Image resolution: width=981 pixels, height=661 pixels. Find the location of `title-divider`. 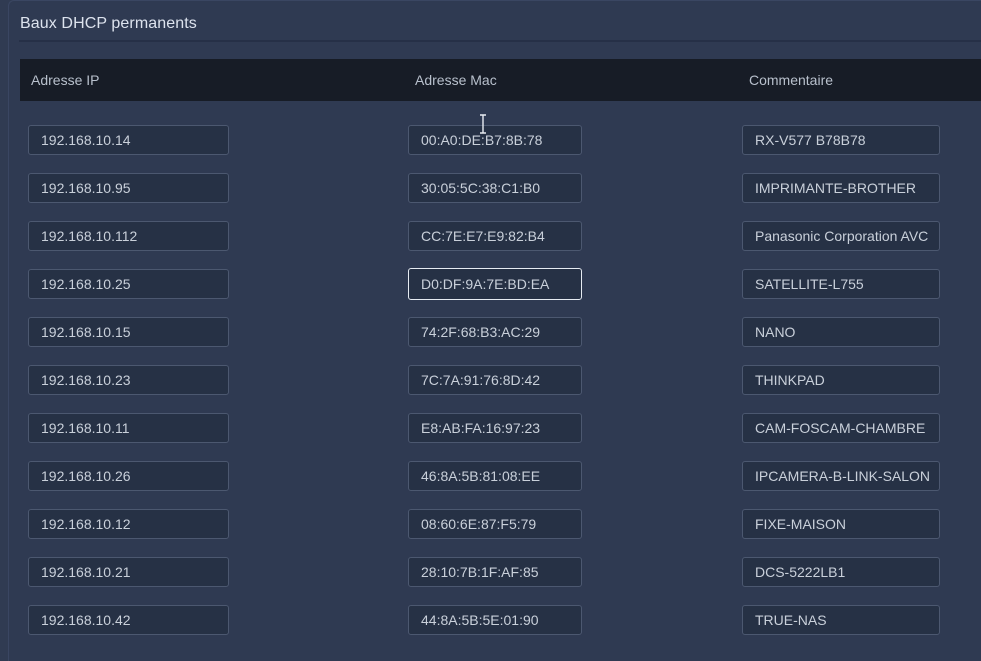

title-divider is located at coordinates (500, 41).